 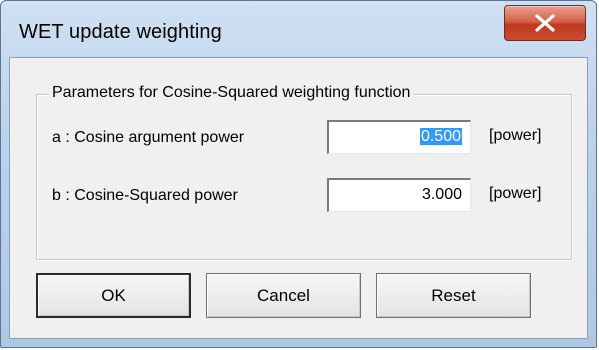 I want to click on window-title: WET update weighting, so click(x=120, y=32).